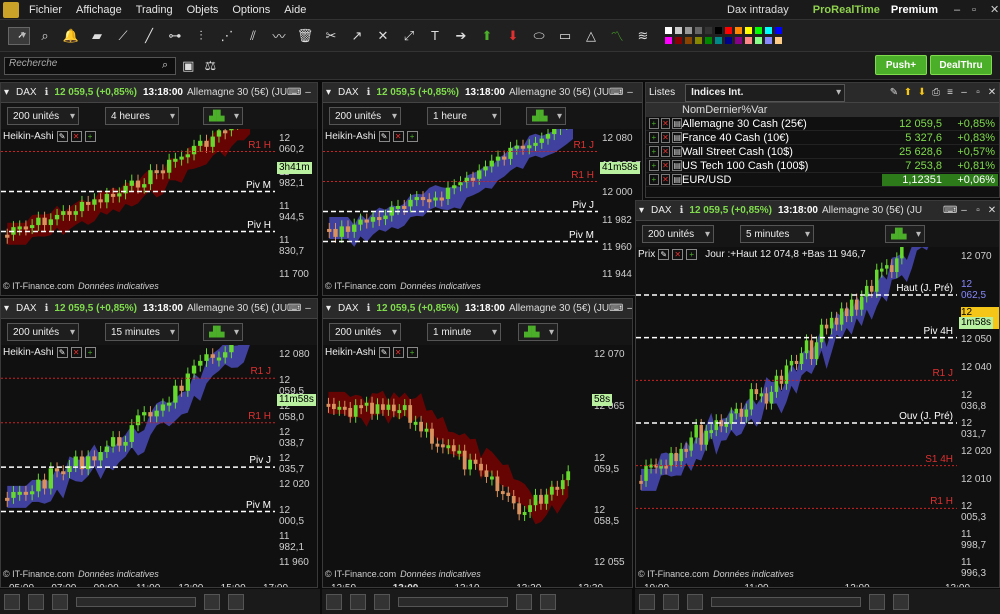 This screenshot has height=614, width=1000. What do you see at coordinates (334, 601) in the screenshot?
I see `share-icon` at bounding box center [334, 601].